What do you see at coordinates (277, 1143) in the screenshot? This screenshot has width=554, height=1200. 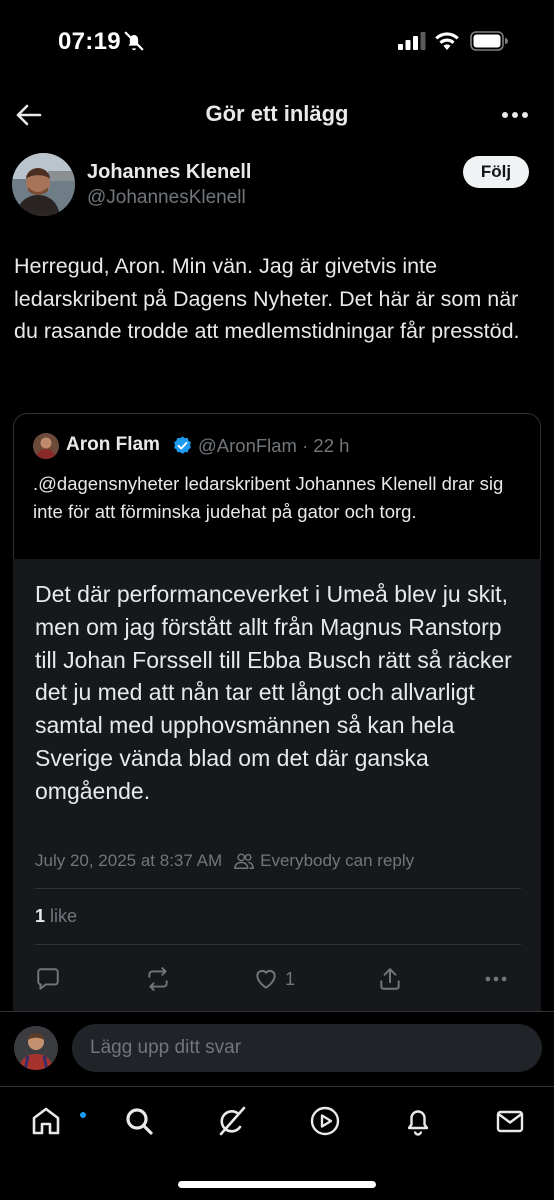 I see `bottom-tab-bar` at bounding box center [277, 1143].